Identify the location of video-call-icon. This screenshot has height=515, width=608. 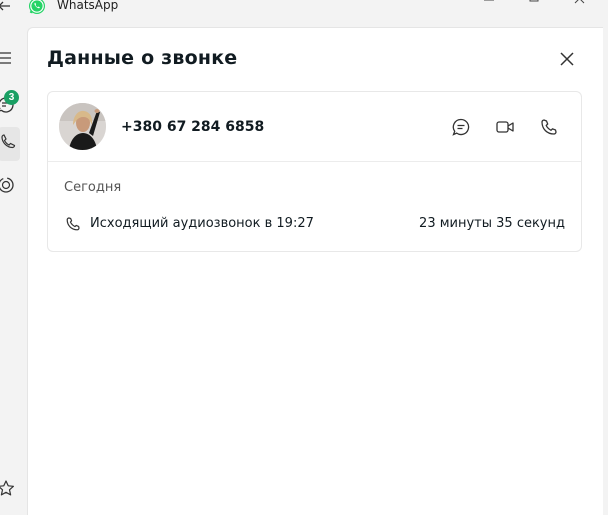
(505, 127).